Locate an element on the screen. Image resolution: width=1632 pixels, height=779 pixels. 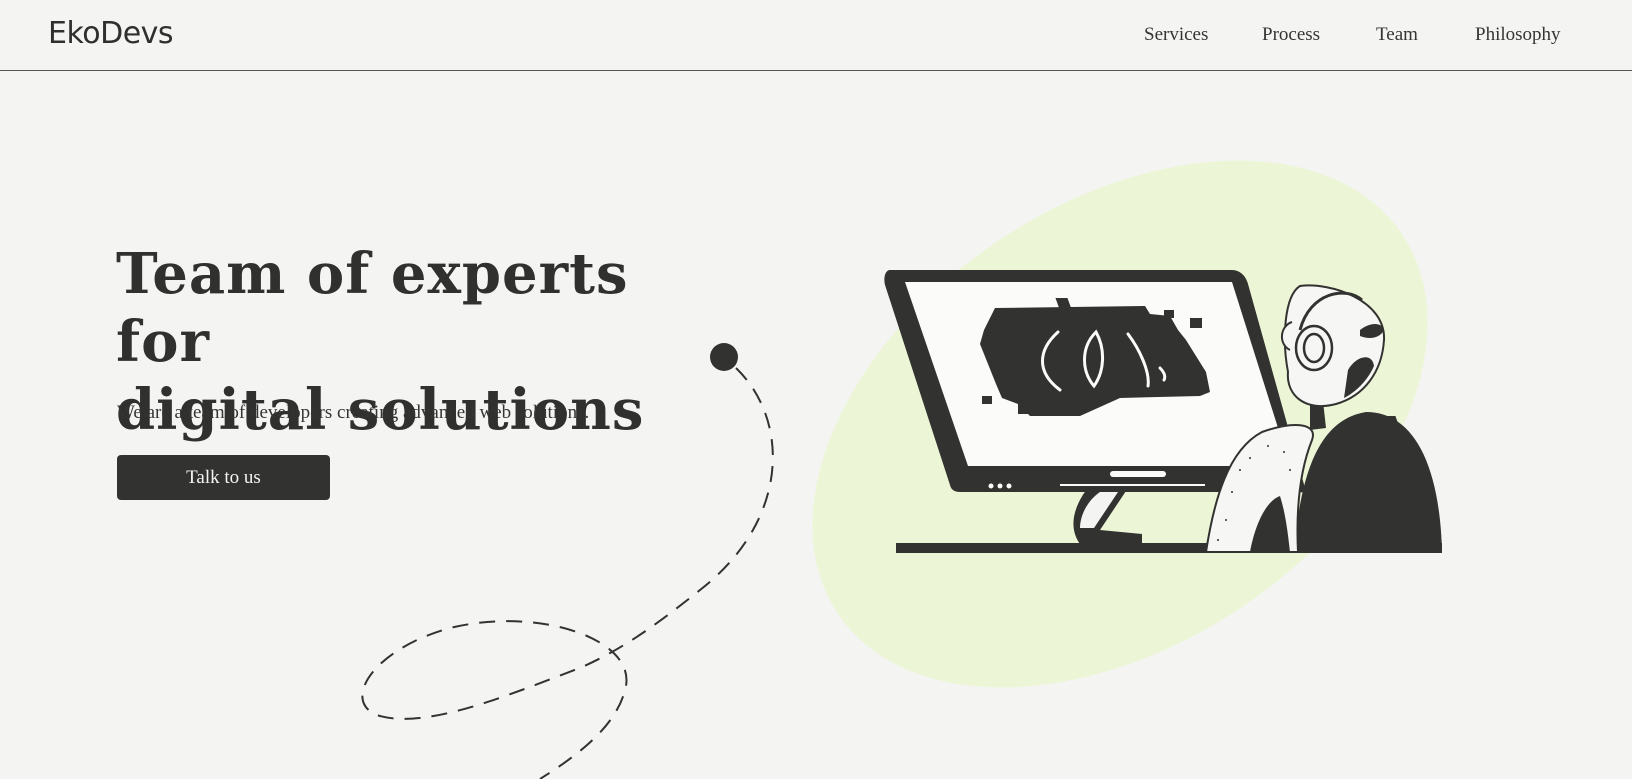
developer-at-monitor-illustration is located at coordinates (1163, 411).